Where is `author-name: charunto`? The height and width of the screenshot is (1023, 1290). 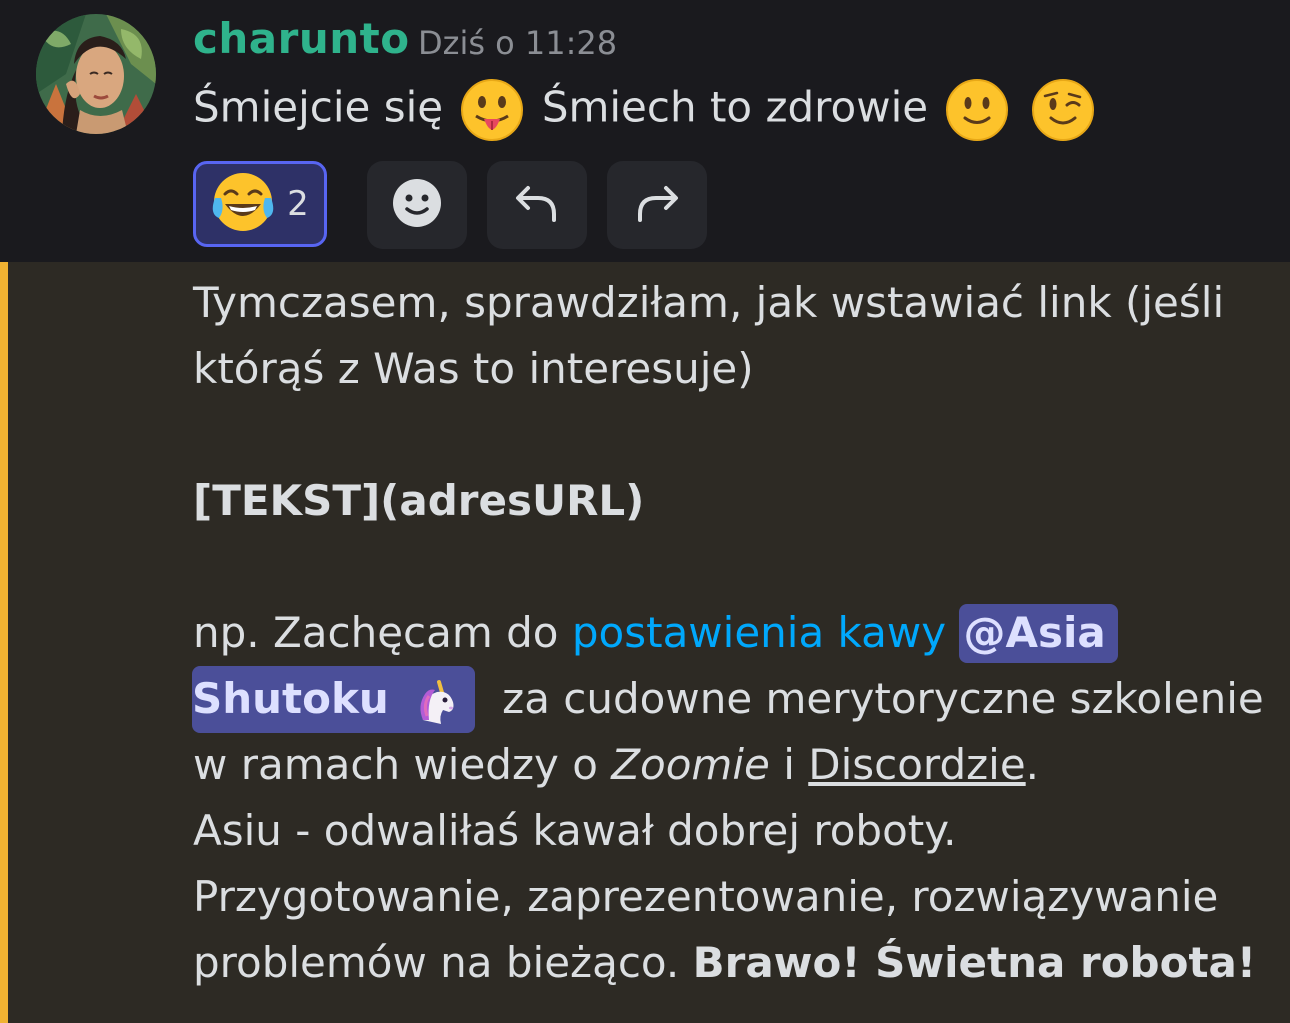 author-name: charunto is located at coordinates (301, 38).